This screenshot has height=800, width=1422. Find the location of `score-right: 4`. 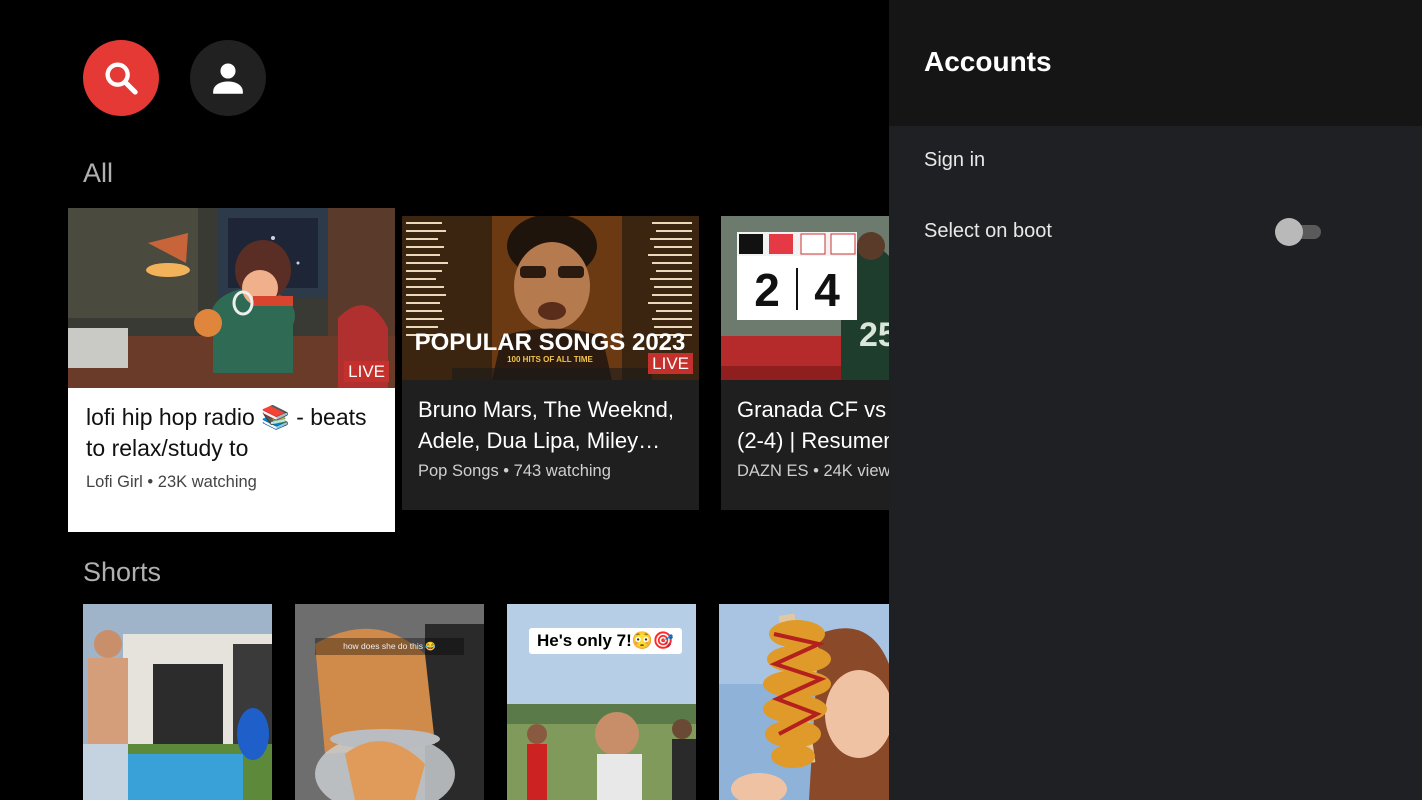

score-right: 4 is located at coordinates (827, 290).